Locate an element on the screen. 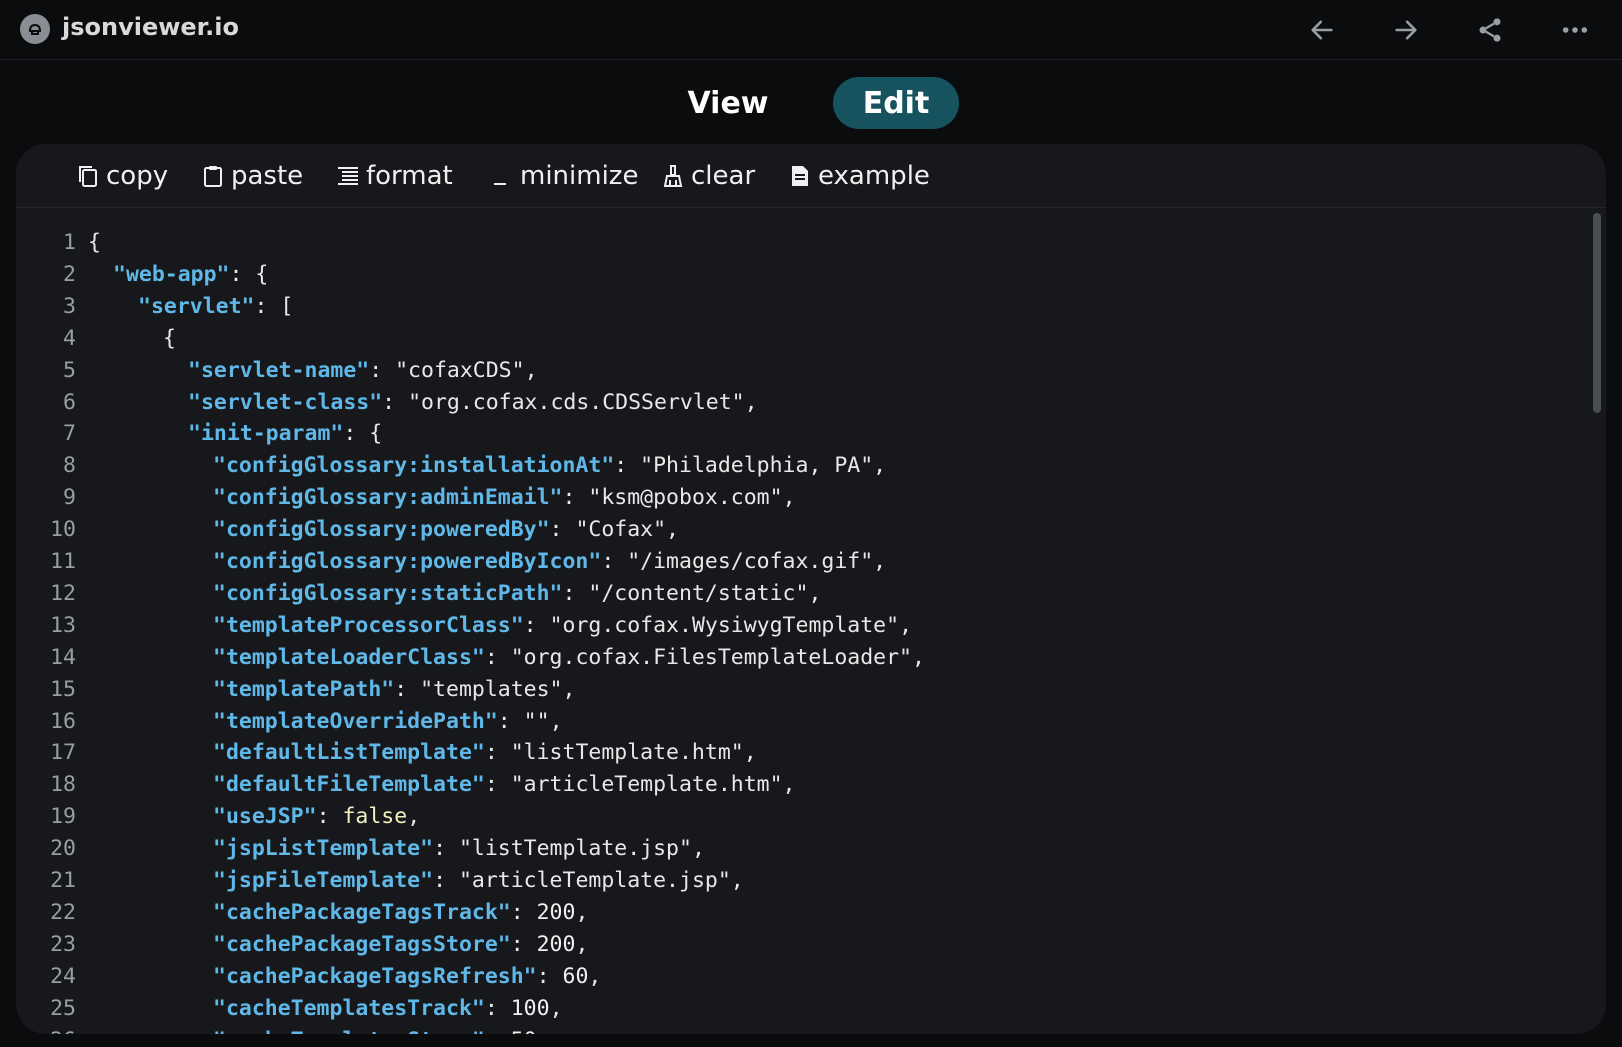 Image resolution: width=1622 pixels, height=1047 pixels. code-line: 1{ is located at coordinates (796, 243).